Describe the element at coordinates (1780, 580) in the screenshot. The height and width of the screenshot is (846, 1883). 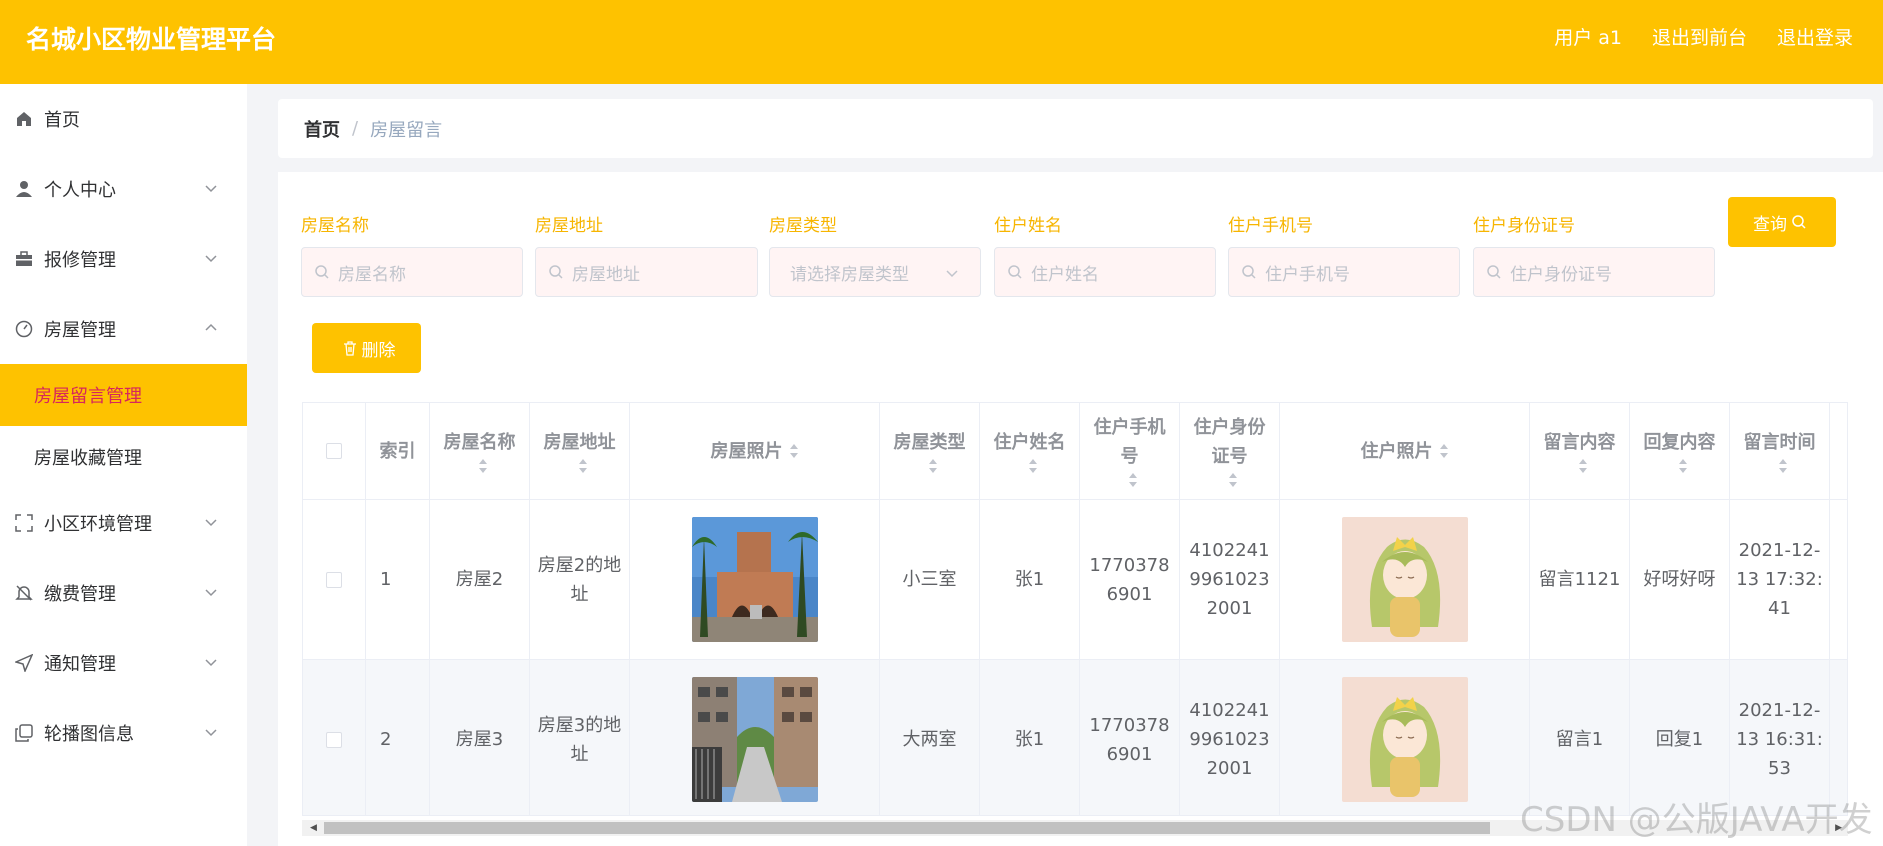
I see `cell-time: 2021-12-13 17:32:41` at that location.